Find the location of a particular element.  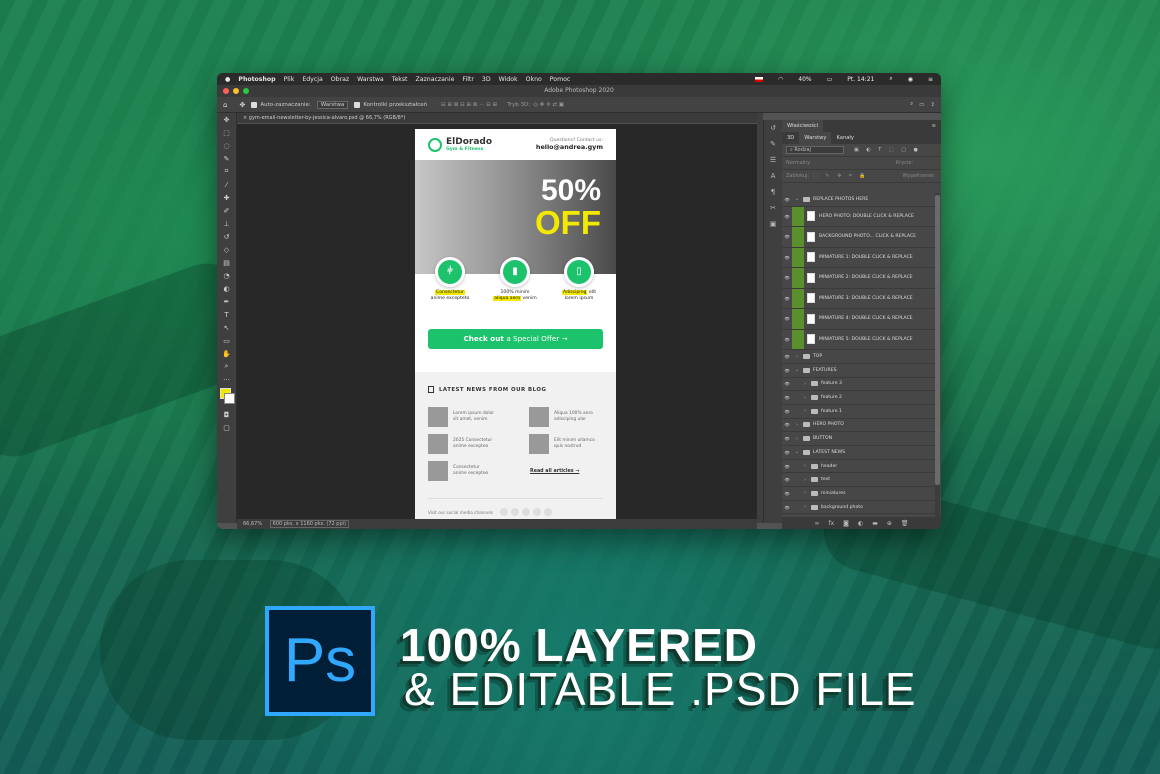

zoom-button is located at coordinates (246, 91).